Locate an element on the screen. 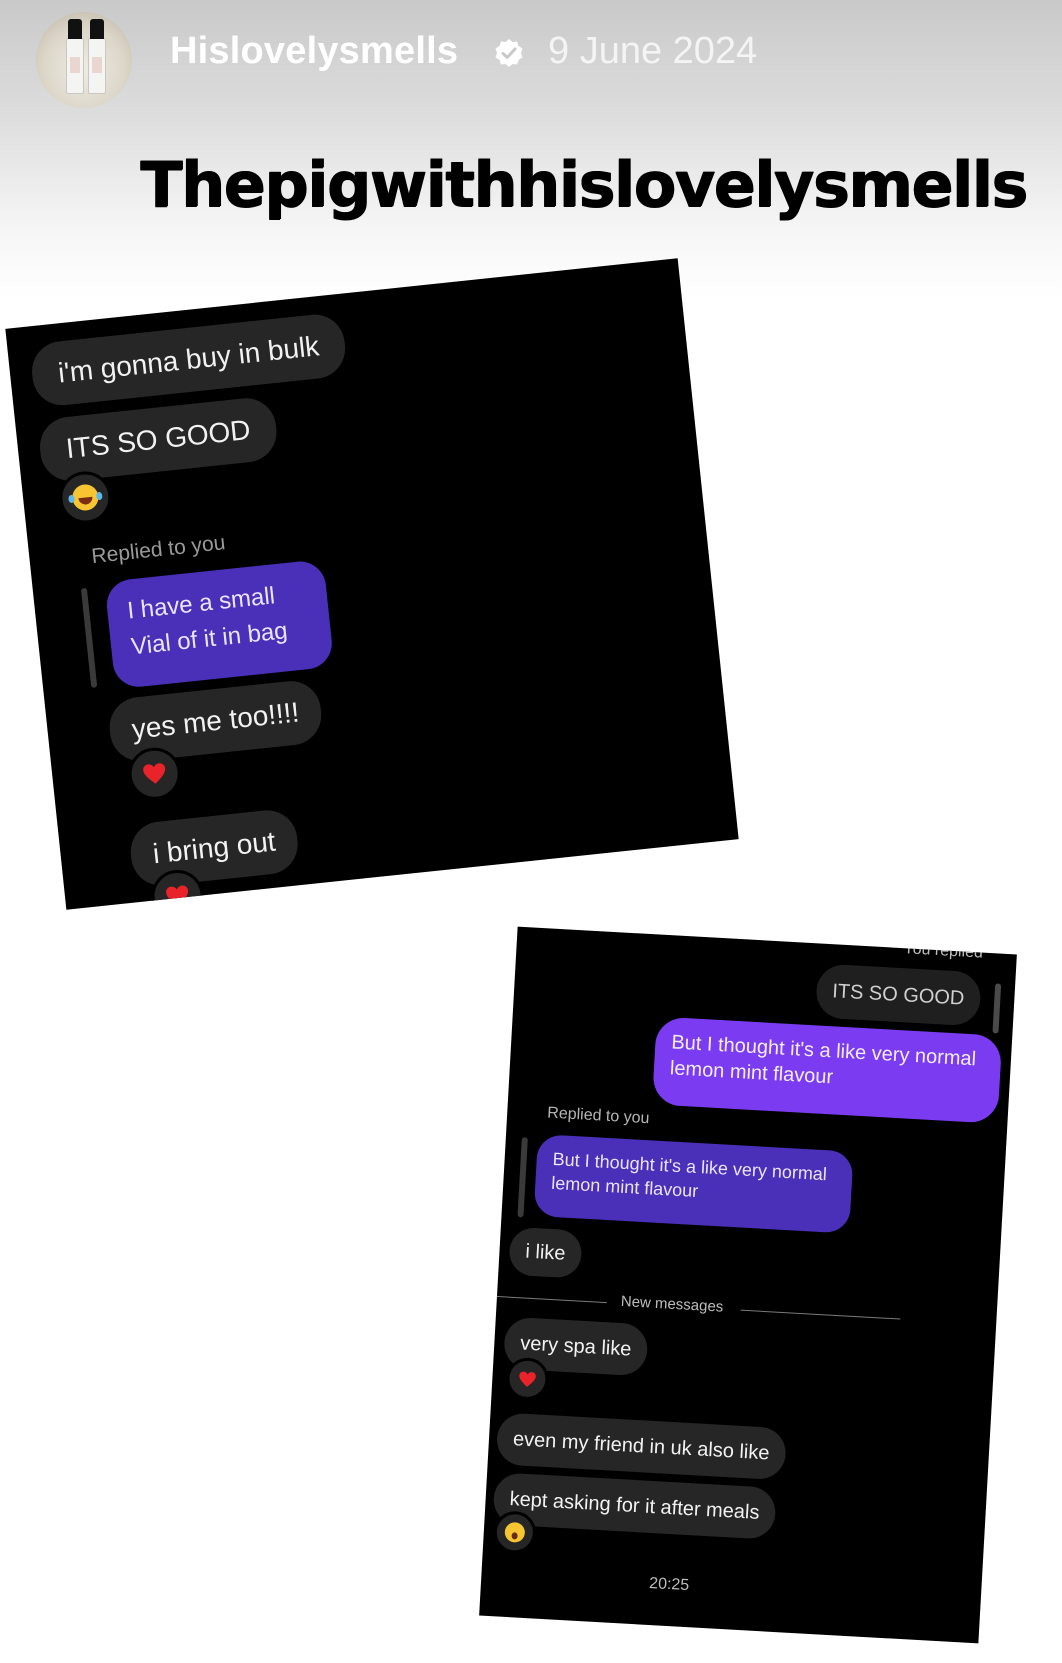  quoted-message-bubble: ITS SO GOOD is located at coordinates (898, 995).